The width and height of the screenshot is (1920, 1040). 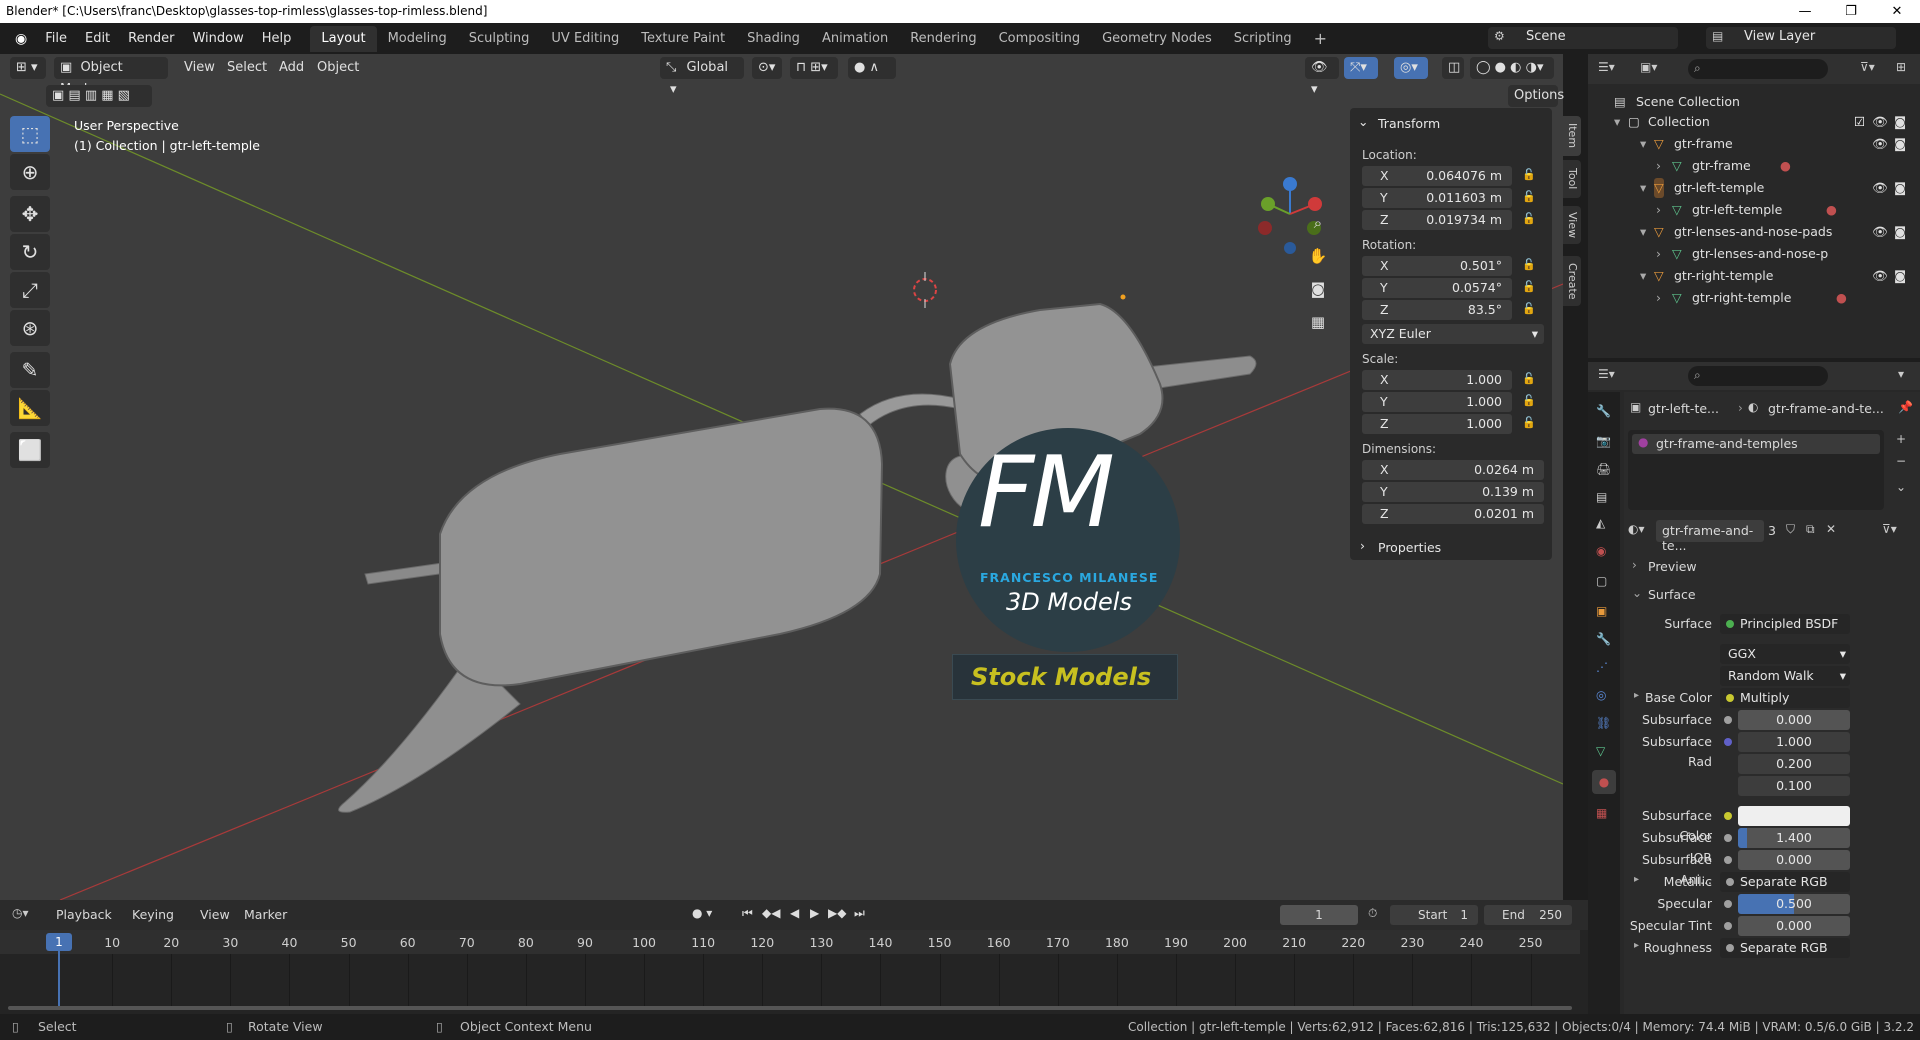 I want to click on dimensions-z-field: Z 0.0201 m, so click(x=1453, y=514).